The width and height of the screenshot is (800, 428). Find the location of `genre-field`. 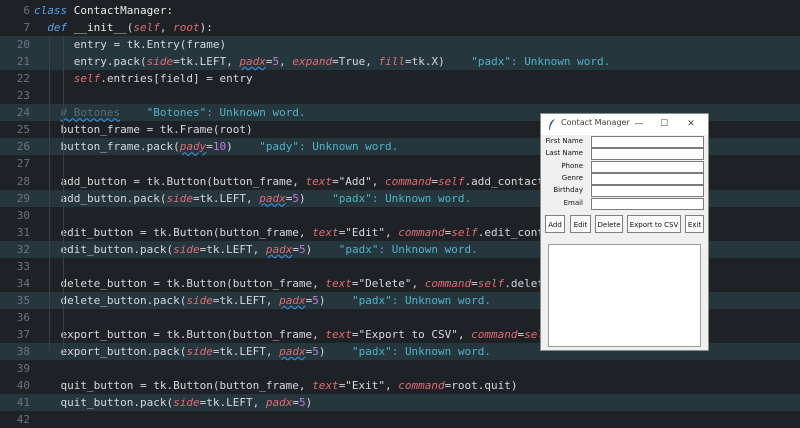

genre-field is located at coordinates (647, 179).